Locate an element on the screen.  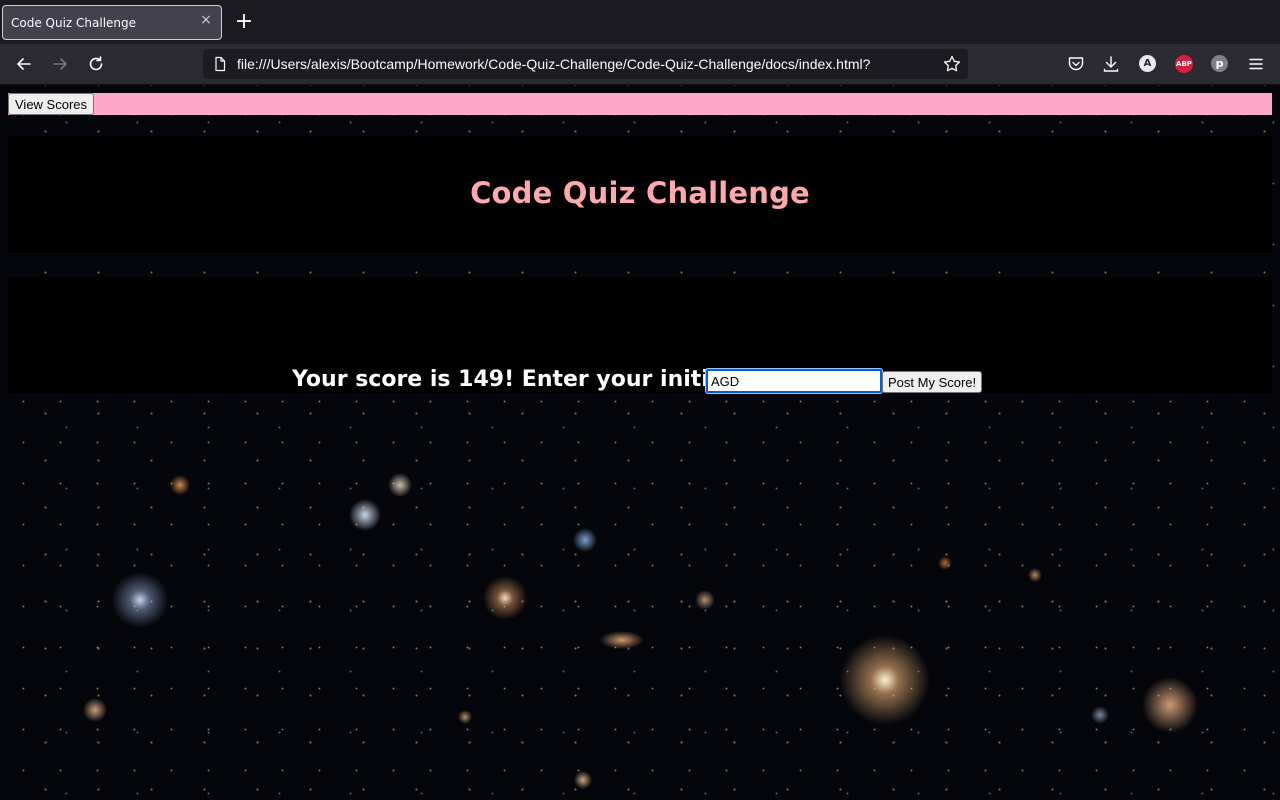
view-scores-button: View Scores is located at coordinates (51, 104).